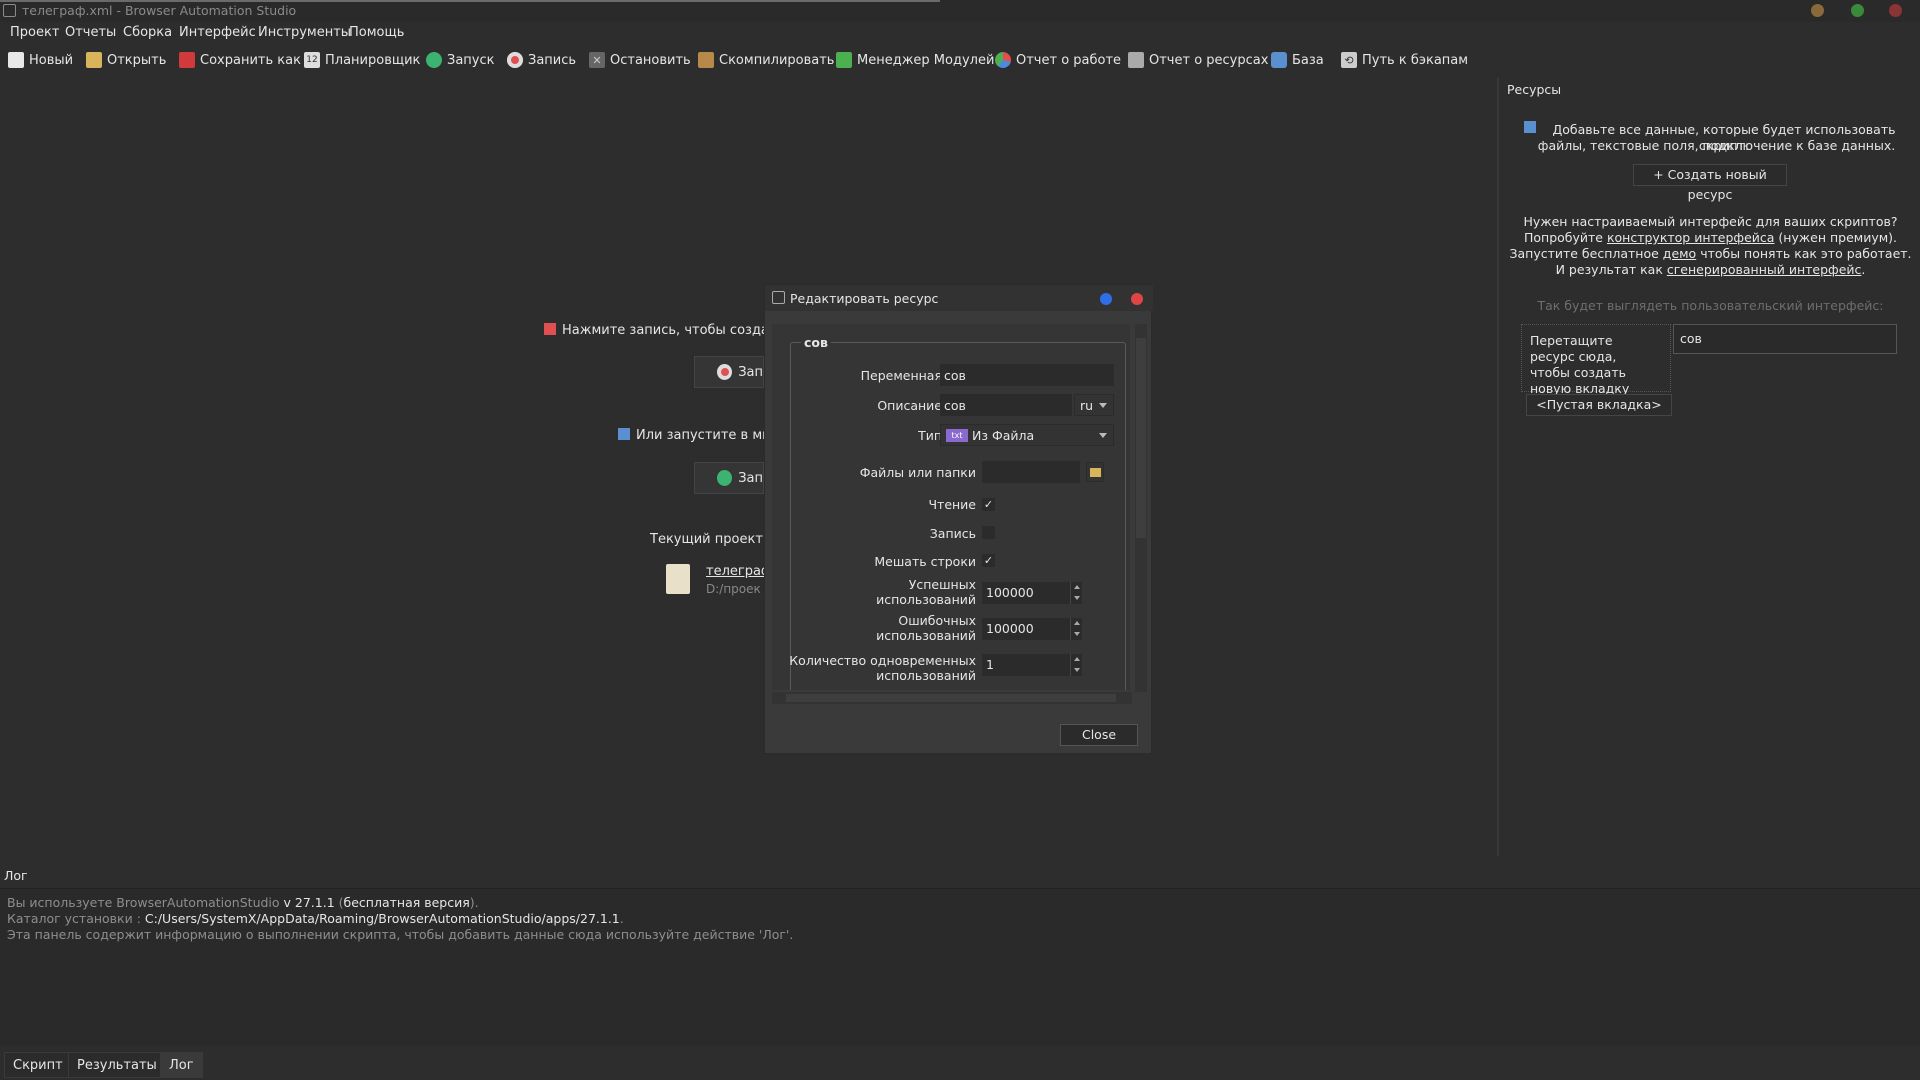 The width and height of the screenshot is (1920, 1080). Describe the element at coordinates (640, 60) in the screenshot. I see `stop-button: ✕ Остановить` at that location.